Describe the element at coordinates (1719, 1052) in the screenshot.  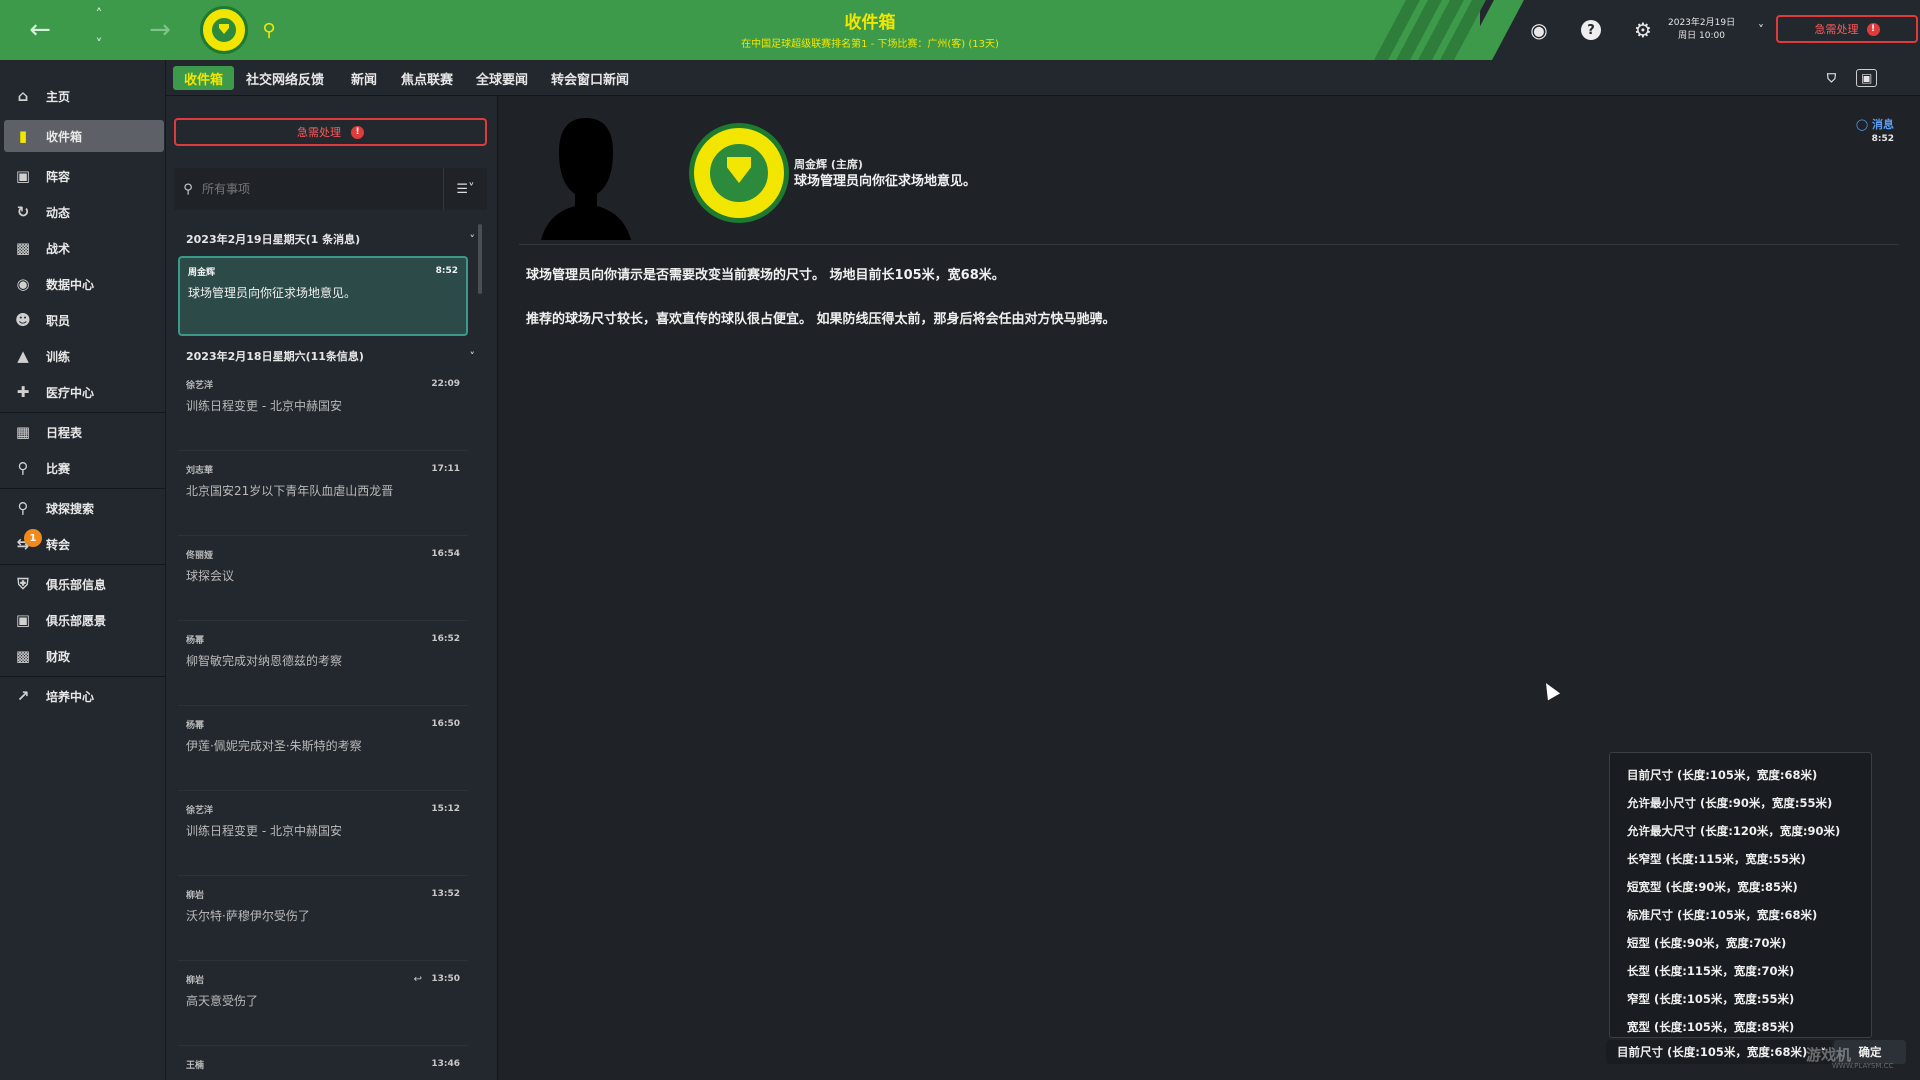
I see `pitch-size-select: 目前尺寸 (长度:105米，宽度:68米) ˅` at that location.